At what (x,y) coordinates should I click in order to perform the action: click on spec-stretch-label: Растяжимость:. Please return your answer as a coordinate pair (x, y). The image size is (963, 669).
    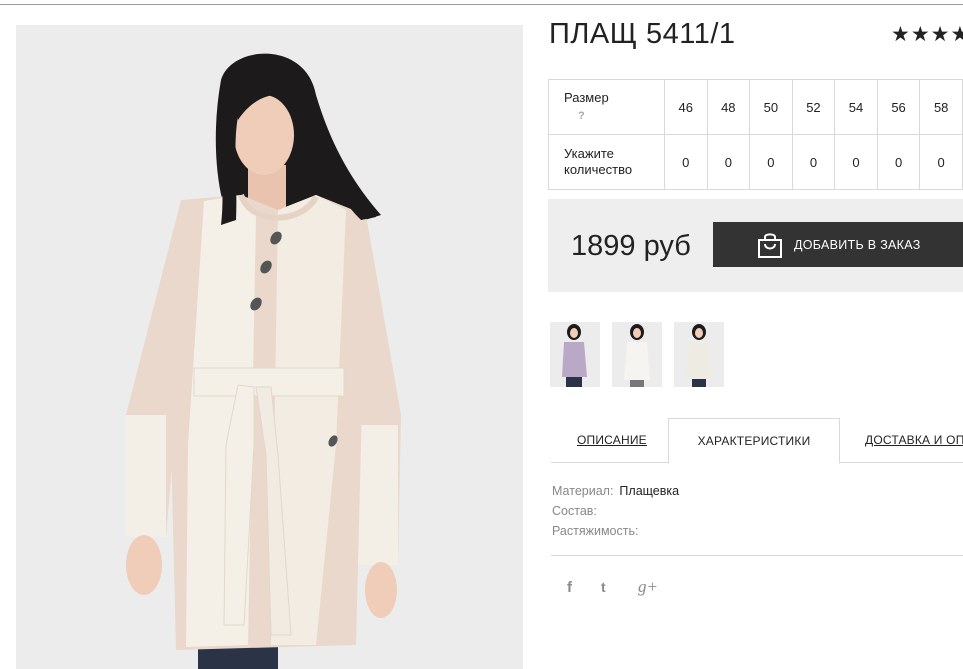
    Looking at the image, I should click on (595, 531).